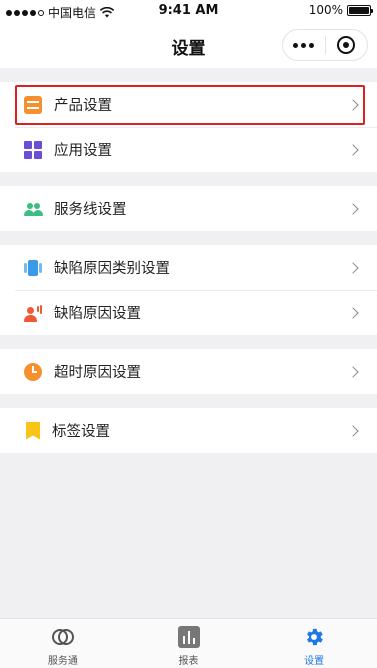 Image resolution: width=377 pixels, height=668 pixels. I want to click on settings-group-4: 超时原因设置, so click(188, 371).